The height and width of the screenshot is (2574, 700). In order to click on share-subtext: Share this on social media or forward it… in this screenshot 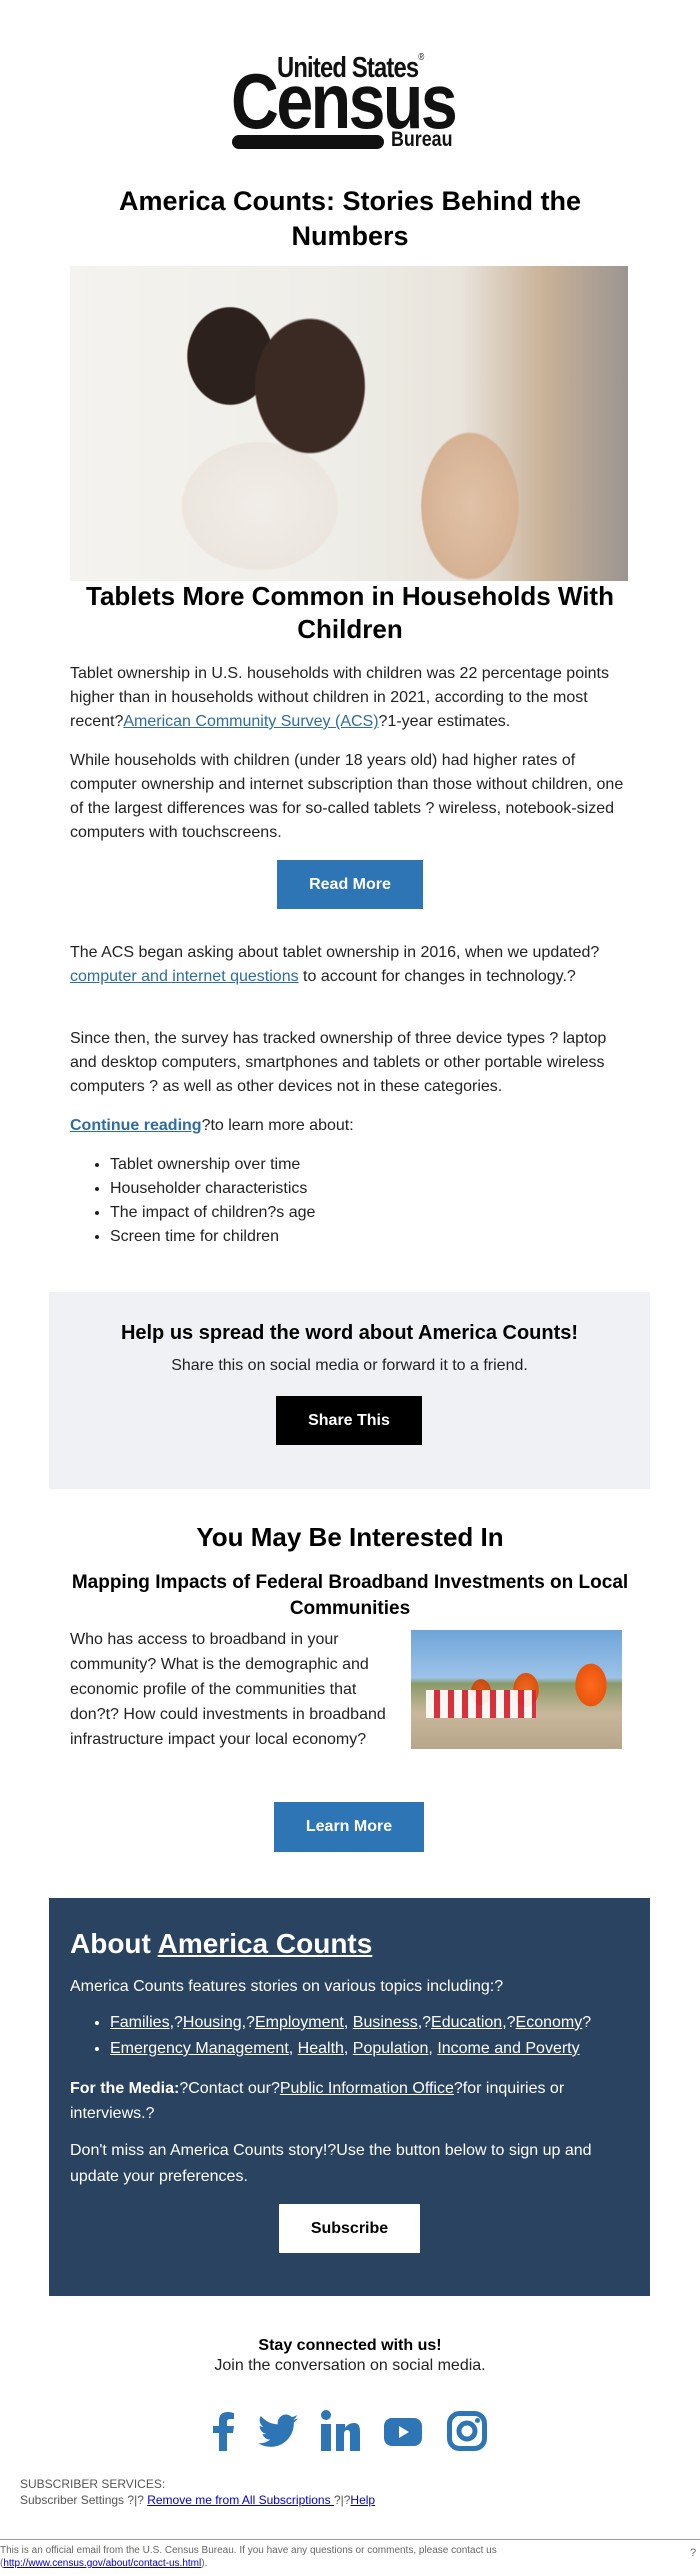, I will do `click(349, 1365)`.